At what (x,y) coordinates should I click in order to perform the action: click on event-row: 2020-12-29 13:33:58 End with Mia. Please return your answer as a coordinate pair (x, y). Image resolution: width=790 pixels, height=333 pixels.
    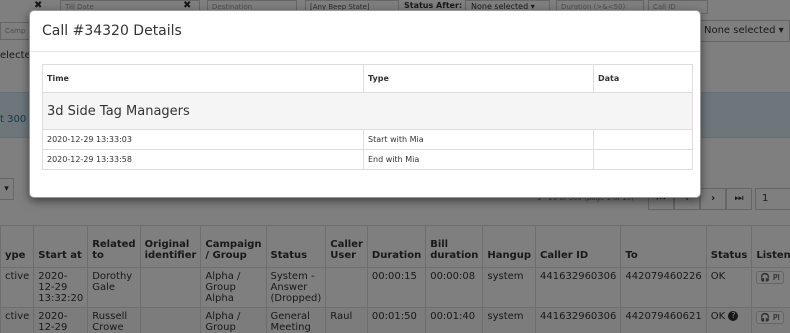
    Looking at the image, I should click on (367, 159).